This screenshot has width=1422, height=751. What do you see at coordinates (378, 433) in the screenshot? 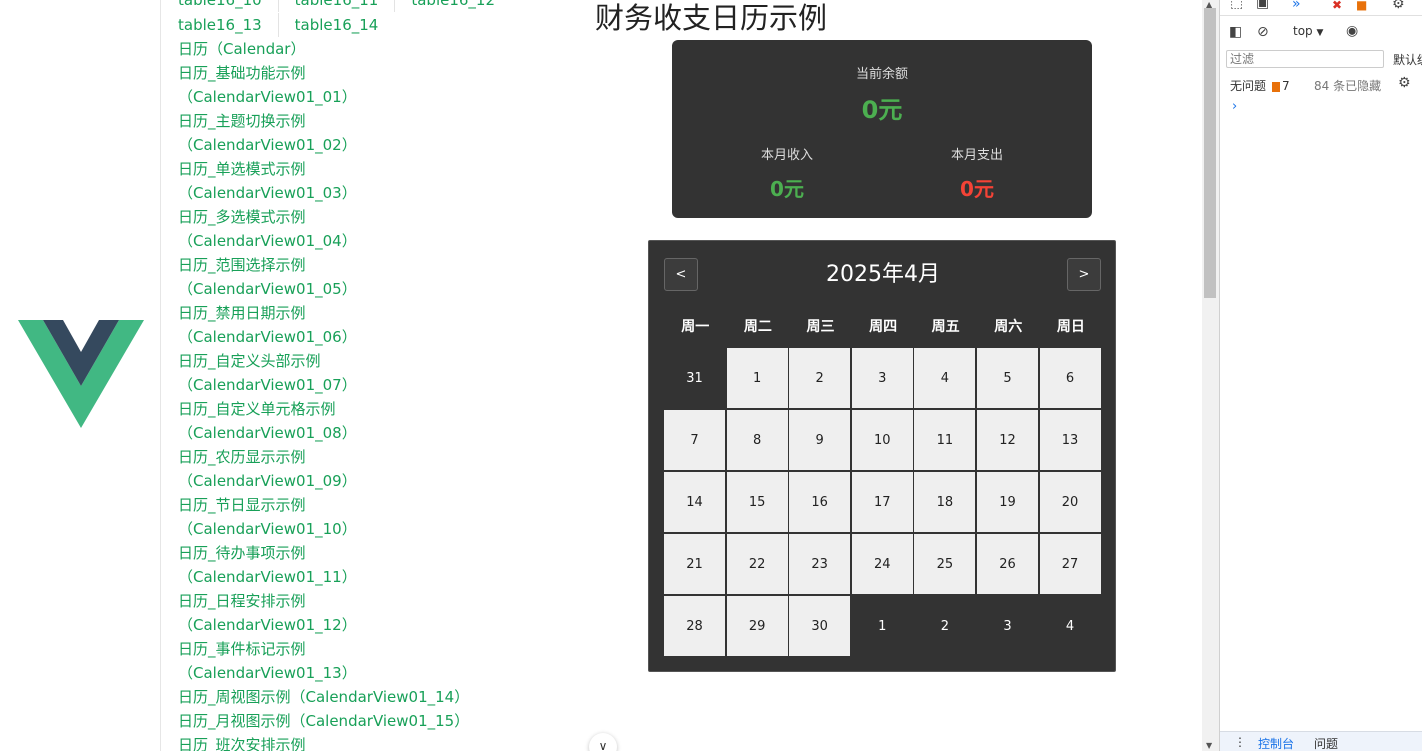
I see `nav-link: （CalendarView01_08）` at bounding box center [378, 433].